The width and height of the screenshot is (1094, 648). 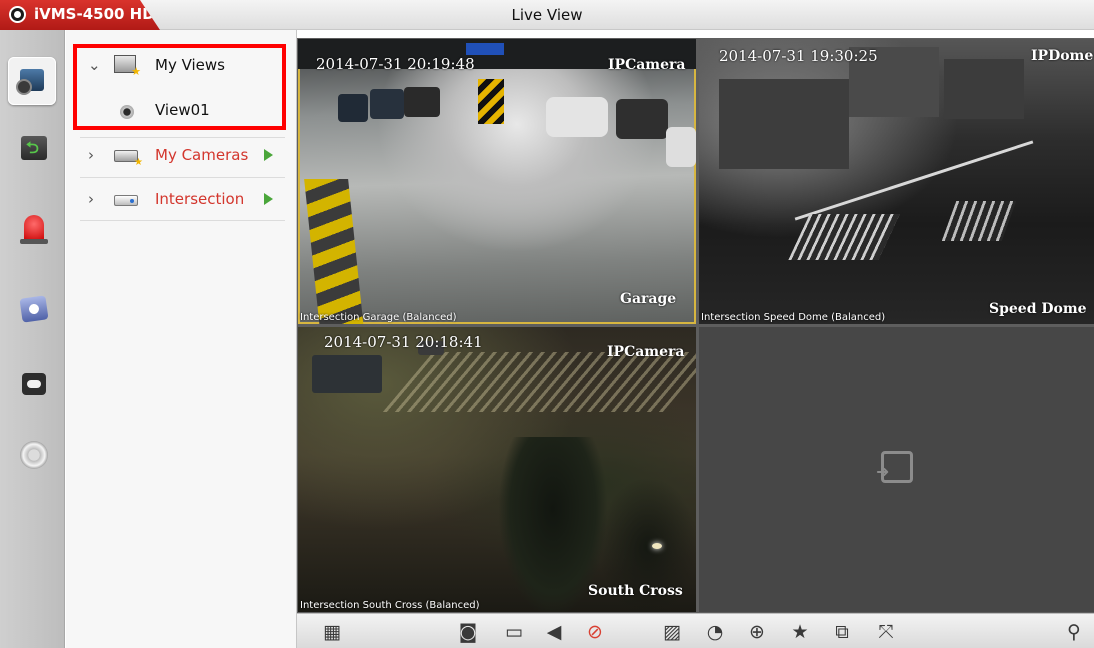 What do you see at coordinates (672, 632) in the screenshot?
I see `image-quality-icon: ▨` at bounding box center [672, 632].